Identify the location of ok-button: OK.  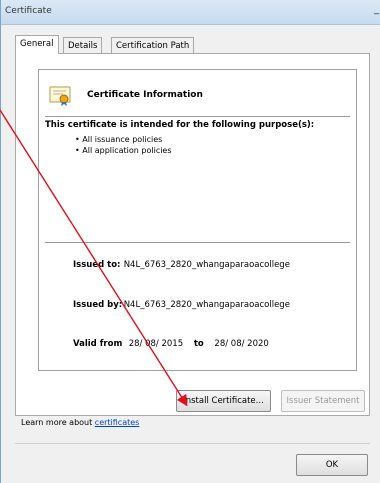
(332, 465).